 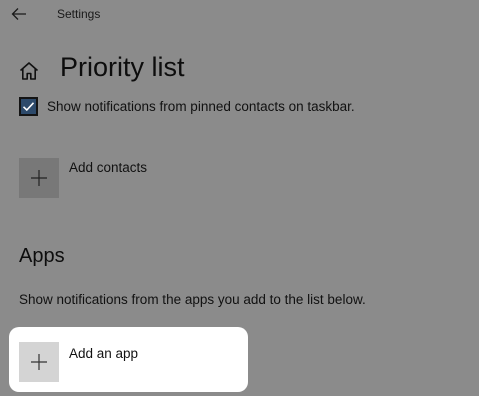 I want to click on add-an-app-button: Add an app, so click(x=118, y=363).